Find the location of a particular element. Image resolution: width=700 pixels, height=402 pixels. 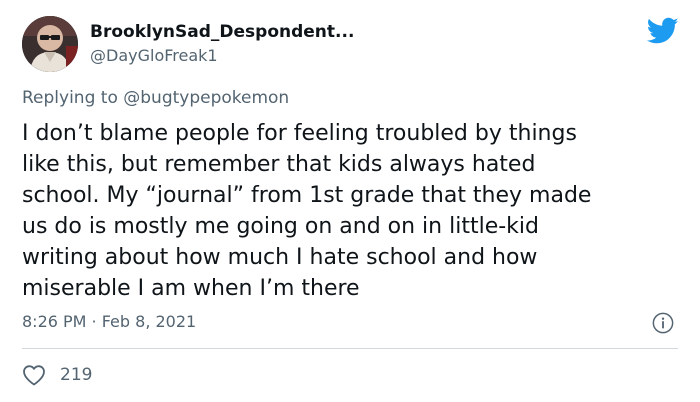

twitter-bird-icon is located at coordinates (663, 31).